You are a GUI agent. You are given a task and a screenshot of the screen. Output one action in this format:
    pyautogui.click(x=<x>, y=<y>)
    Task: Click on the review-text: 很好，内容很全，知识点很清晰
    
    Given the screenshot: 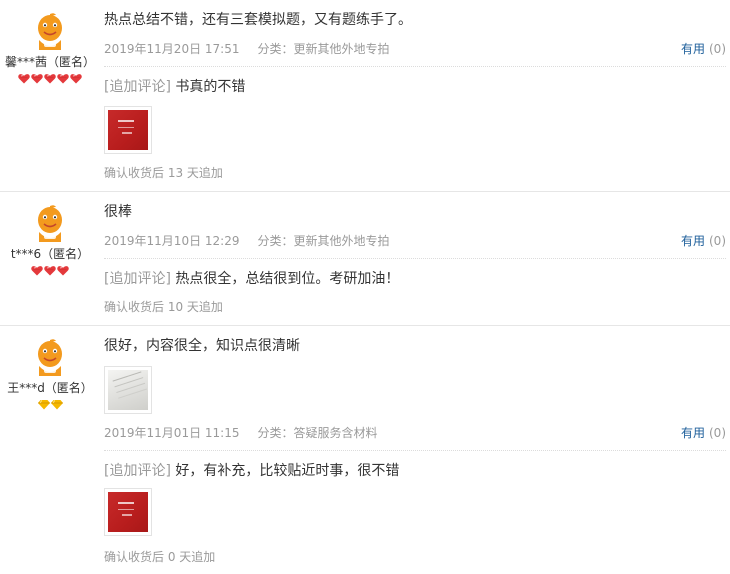 What is the action you would take?
    pyautogui.click(x=202, y=346)
    